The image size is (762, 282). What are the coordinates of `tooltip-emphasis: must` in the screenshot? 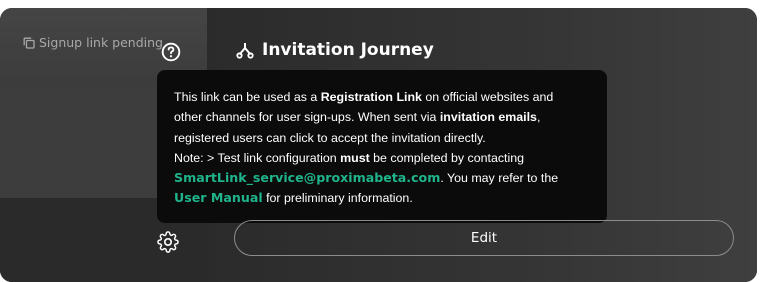 It's located at (355, 157).